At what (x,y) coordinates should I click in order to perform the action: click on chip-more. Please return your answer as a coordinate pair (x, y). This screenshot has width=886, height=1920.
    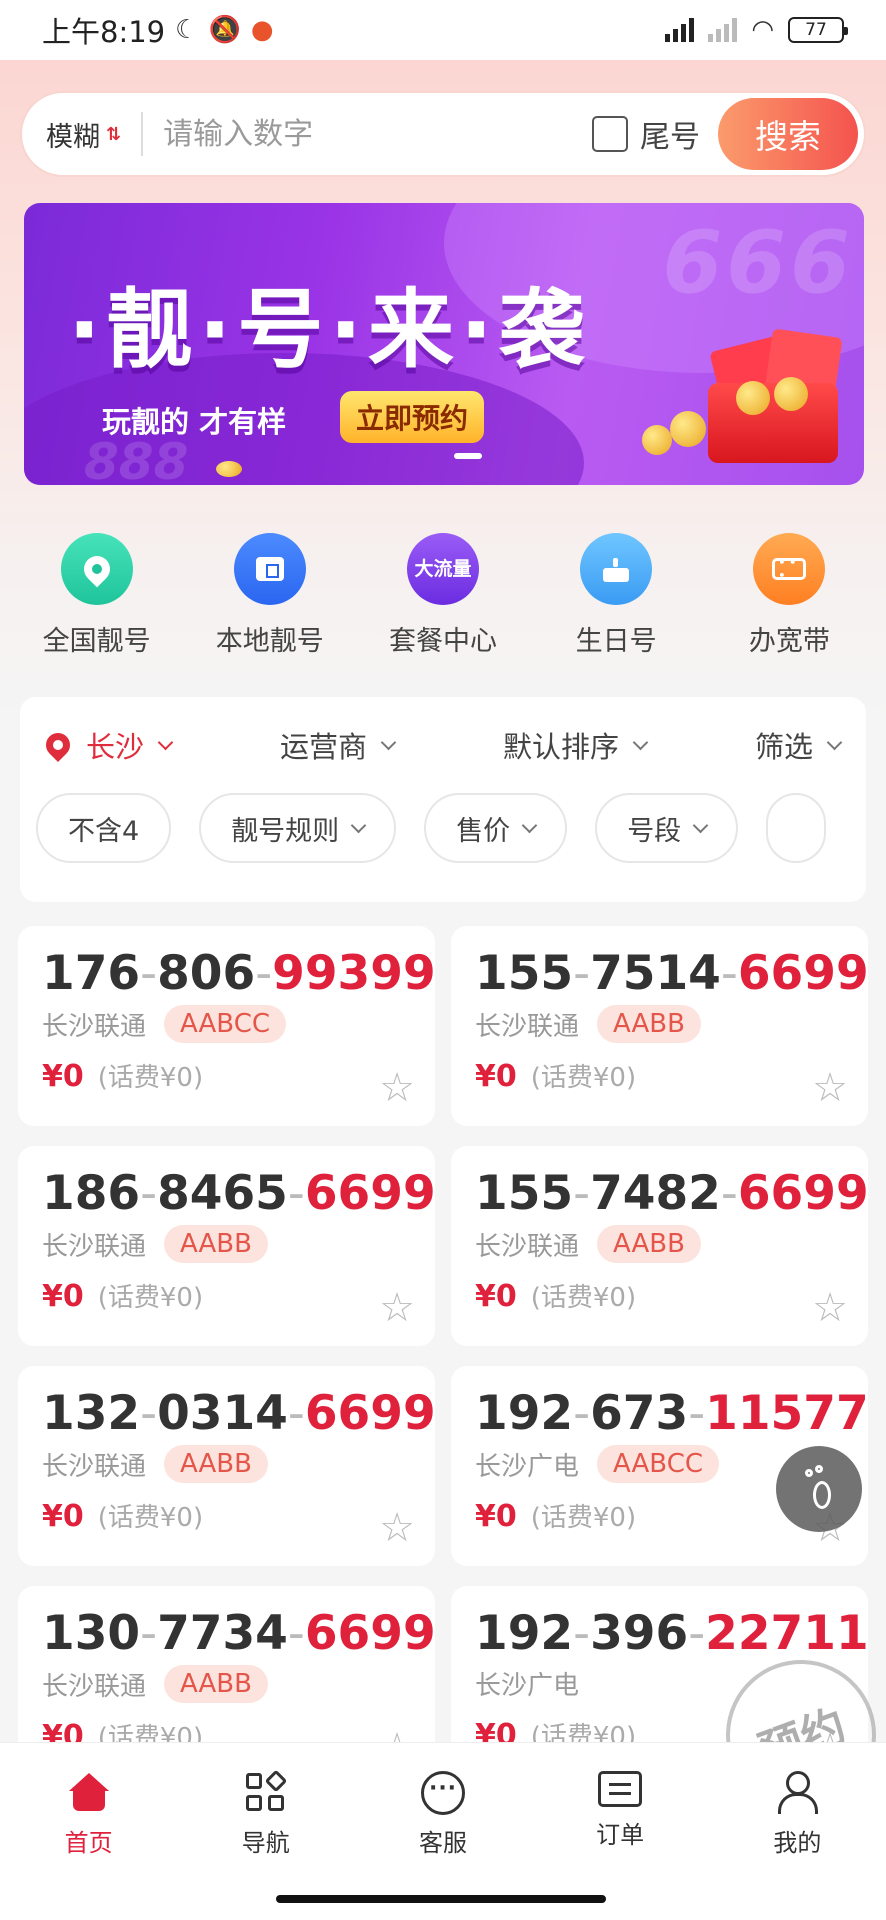
    Looking at the image, I should click on (796, 828).